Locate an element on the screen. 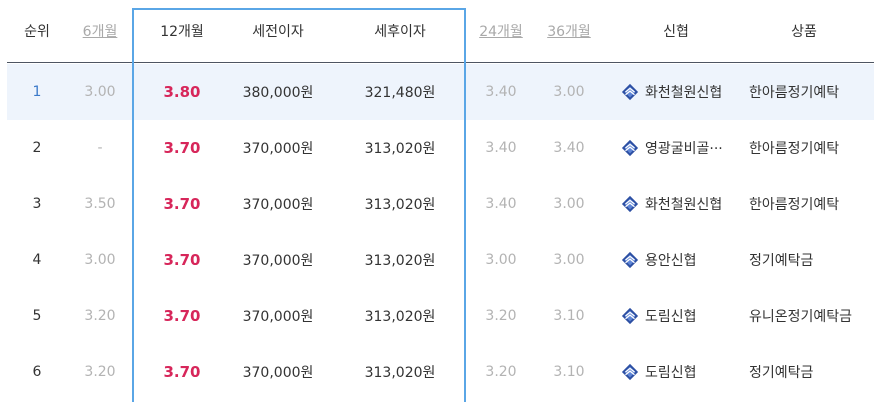 The image size is (874, 402). header-product: 상품 is located at coordinates (804, 32).